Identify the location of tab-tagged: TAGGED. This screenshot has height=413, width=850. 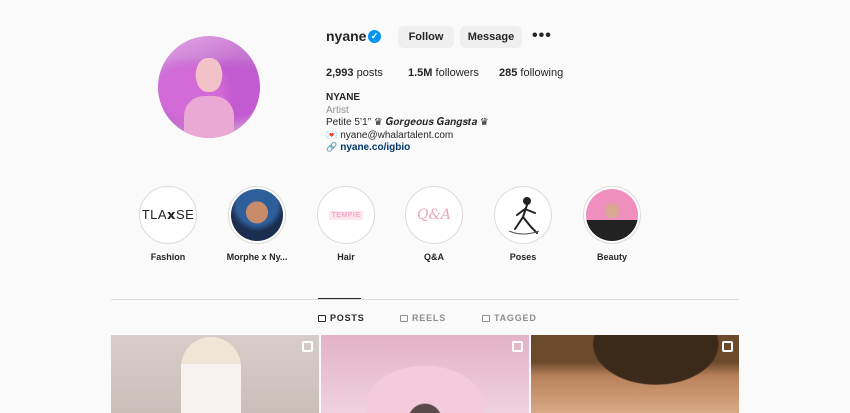
(509, 318).